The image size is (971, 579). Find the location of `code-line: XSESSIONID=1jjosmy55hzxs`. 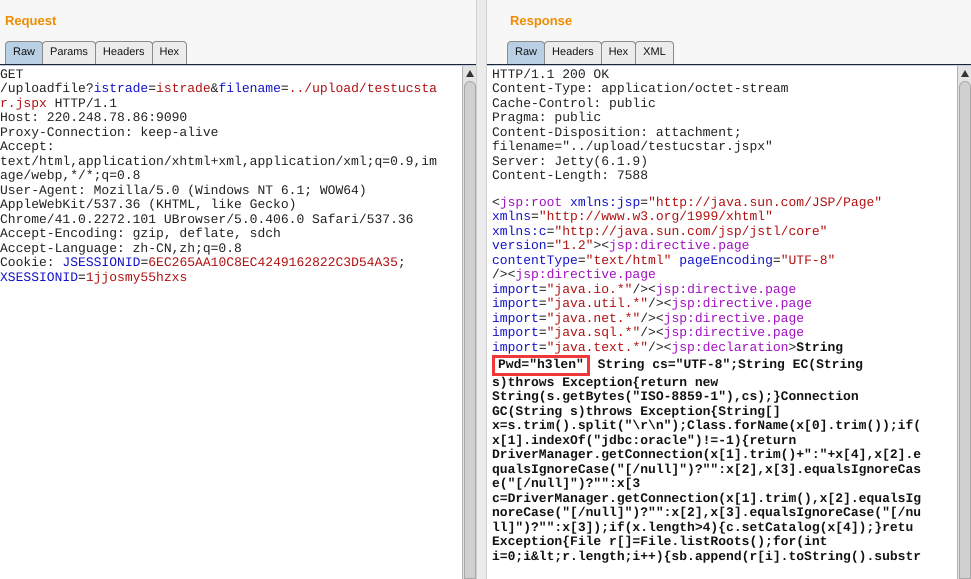

code-line: XSESSIONID=1jjosmy55hzxs is located at coordinates (94, 277).